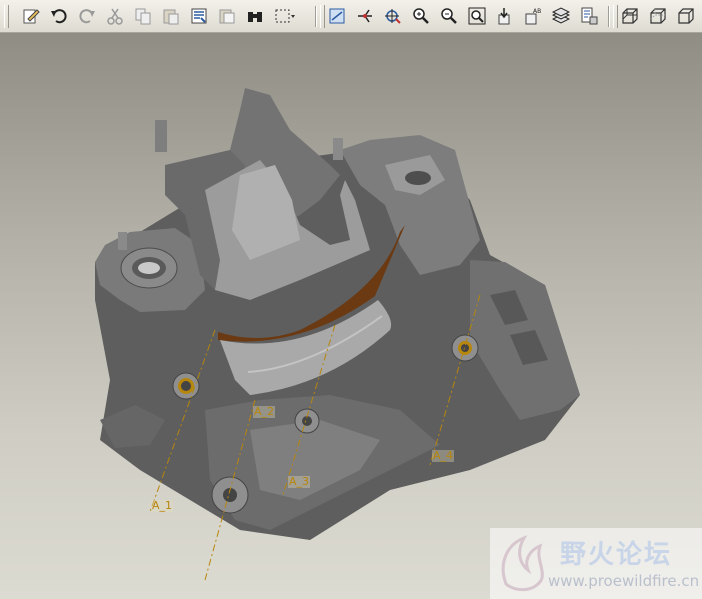  I want to click on datum-axis-a4-label: A_4, so click(443, 456).